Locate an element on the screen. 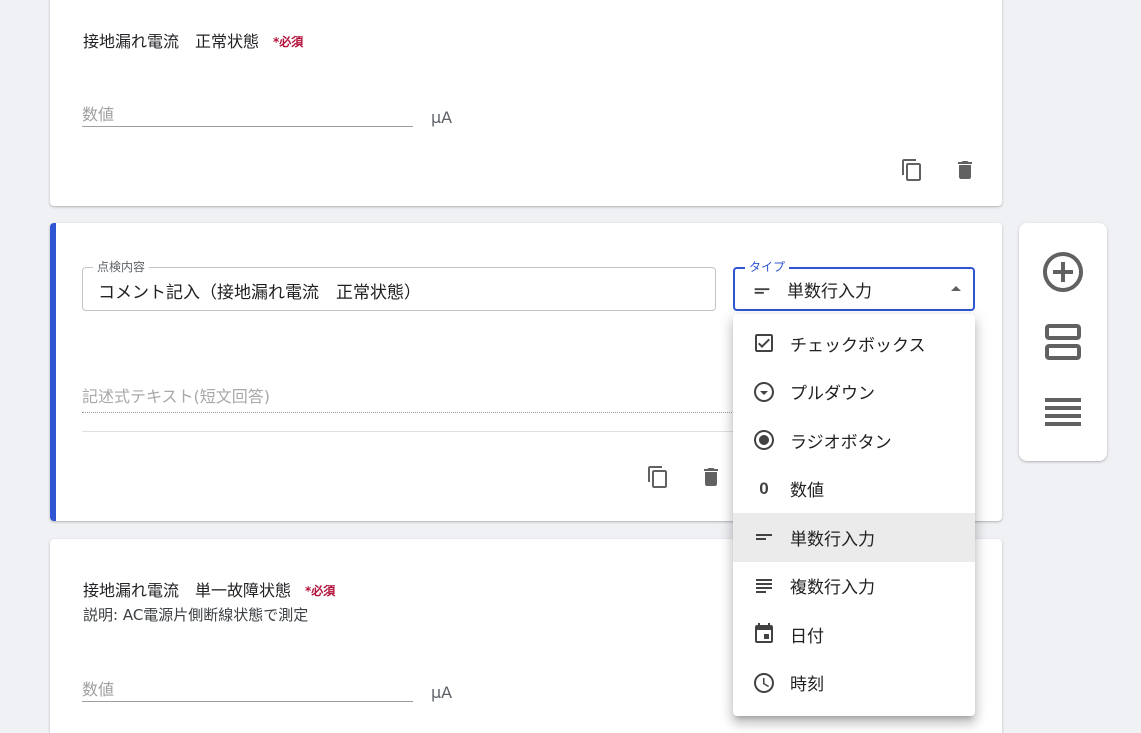 The height and width of the screenshot is (733, 1141). content-field: 点検内容 コメント記入（接地漏れ電流 正常状態） is located at coordinates (399, 285).